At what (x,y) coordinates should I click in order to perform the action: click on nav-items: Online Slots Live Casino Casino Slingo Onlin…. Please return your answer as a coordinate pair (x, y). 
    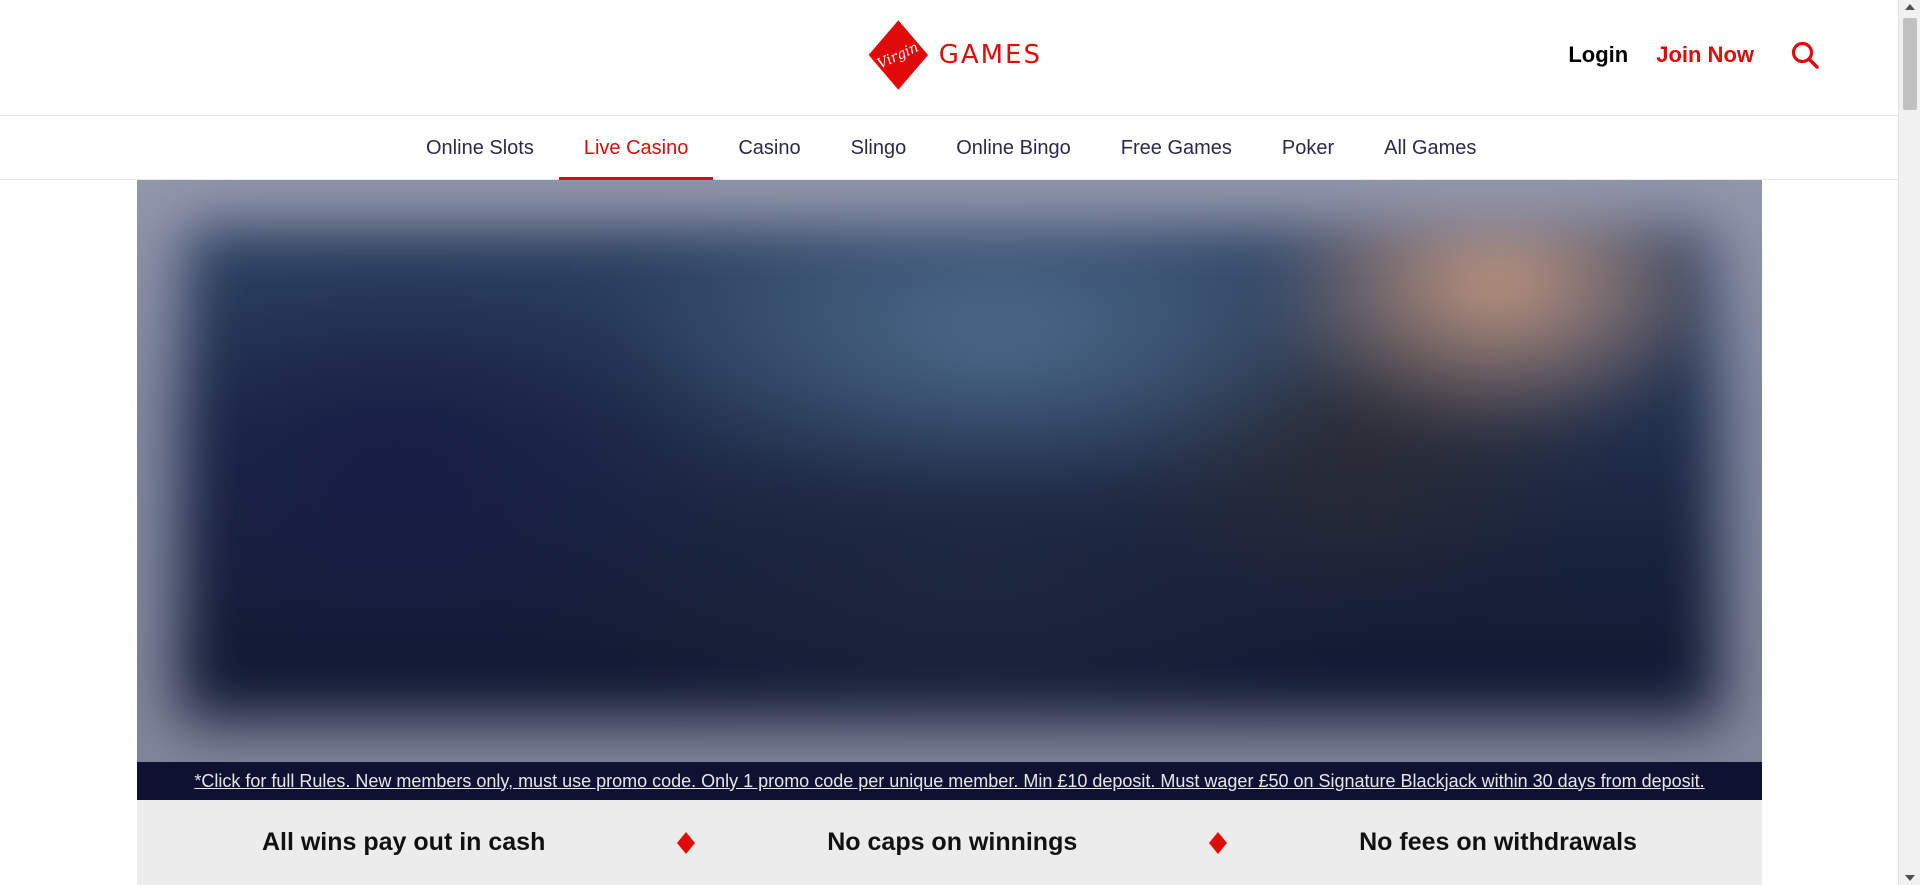
    Looking at the image, I should click on (951, 148).